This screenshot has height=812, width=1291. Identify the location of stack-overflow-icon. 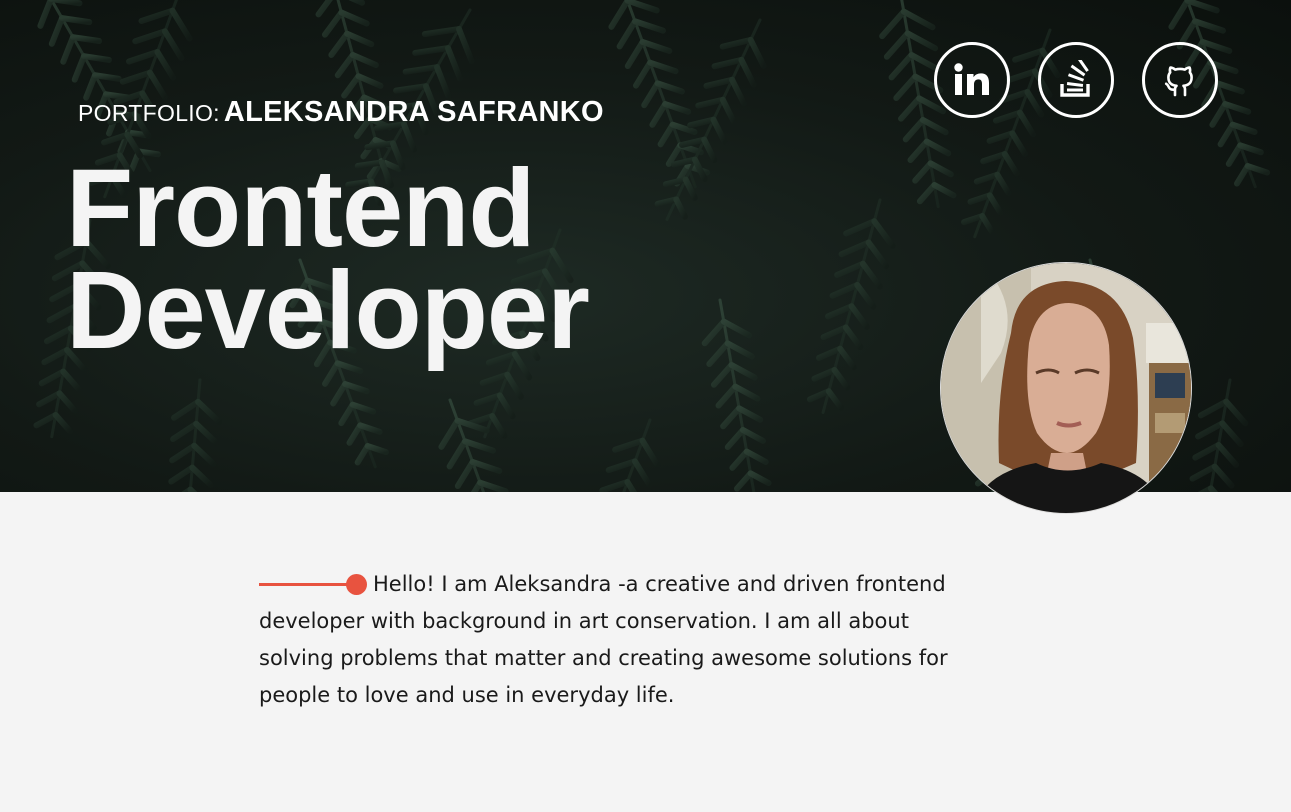
(1075, 78).